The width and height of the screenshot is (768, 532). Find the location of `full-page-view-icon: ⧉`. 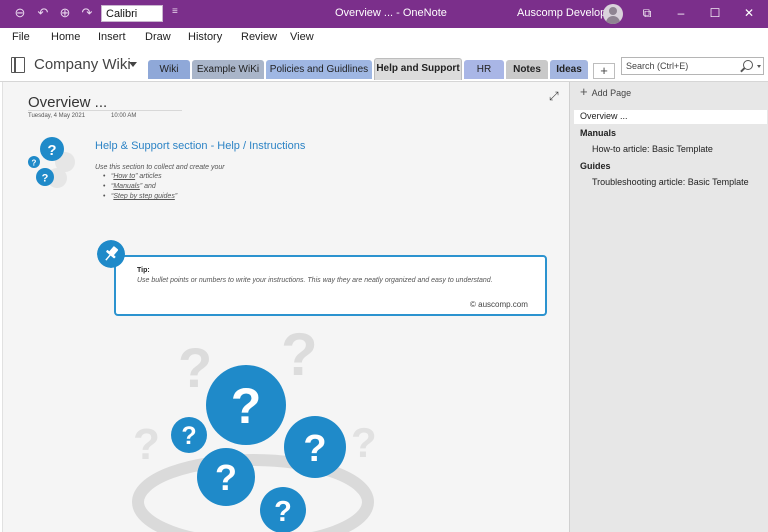

full-page-view-icon: ⧉ is located at coordinates (647, 13).